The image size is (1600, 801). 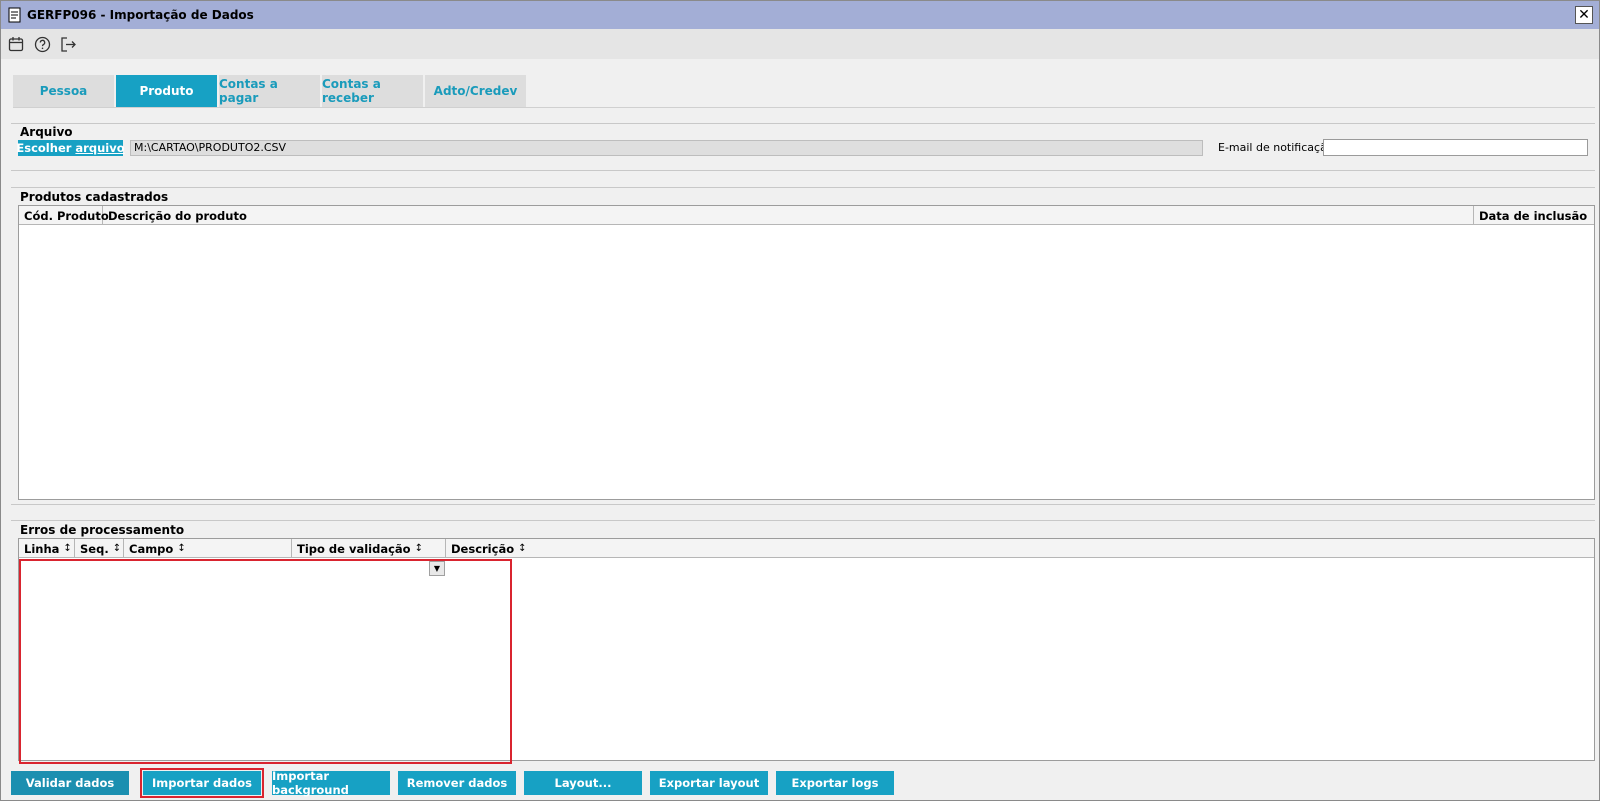 What do you see at coordinates (1534, 215) in the screenshot?
I see `column-data-inclusao: Data de inclusão` at bounding box center [1534, 215].